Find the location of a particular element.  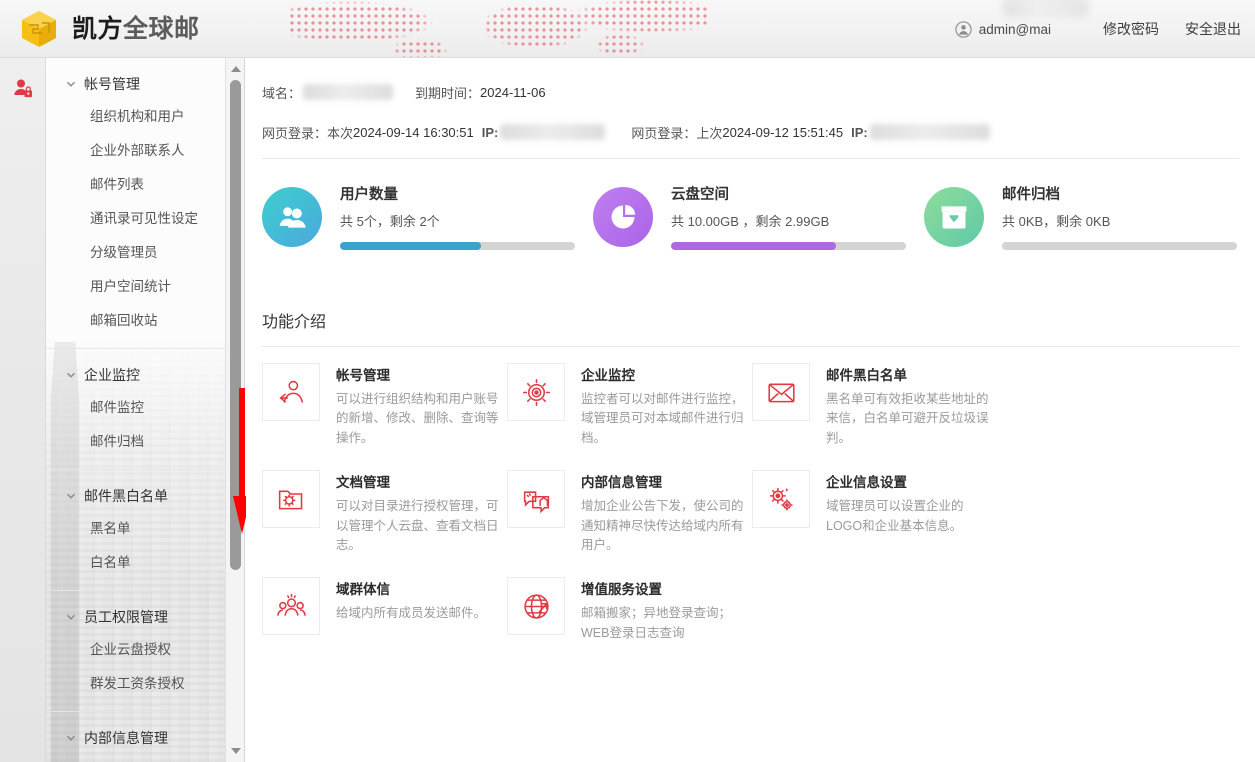

feature-body: 帐号管理 可以进行组织结构和用户账号的新增、修改、删除、查询等操作。 is located at coordinates (421, 405).